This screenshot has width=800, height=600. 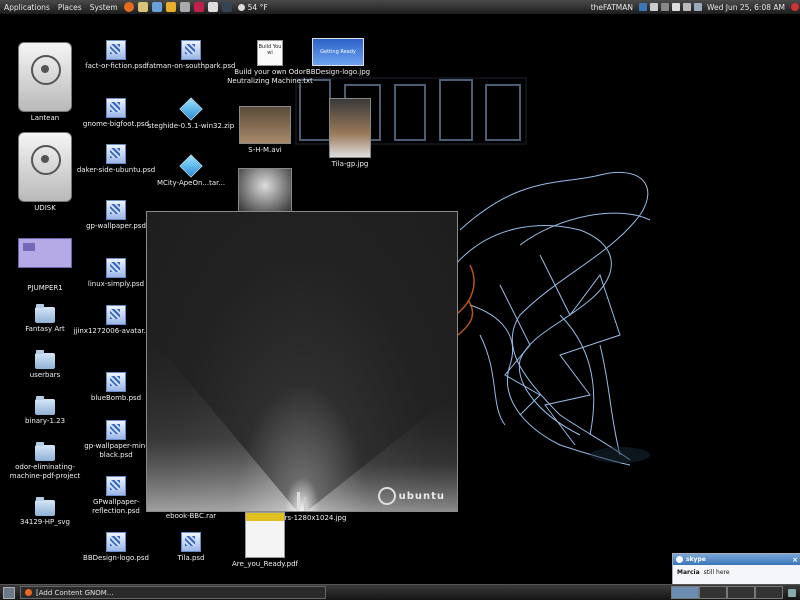 I want to click on ubuntu-logo: ubuntu, so click(x=411, y=496).